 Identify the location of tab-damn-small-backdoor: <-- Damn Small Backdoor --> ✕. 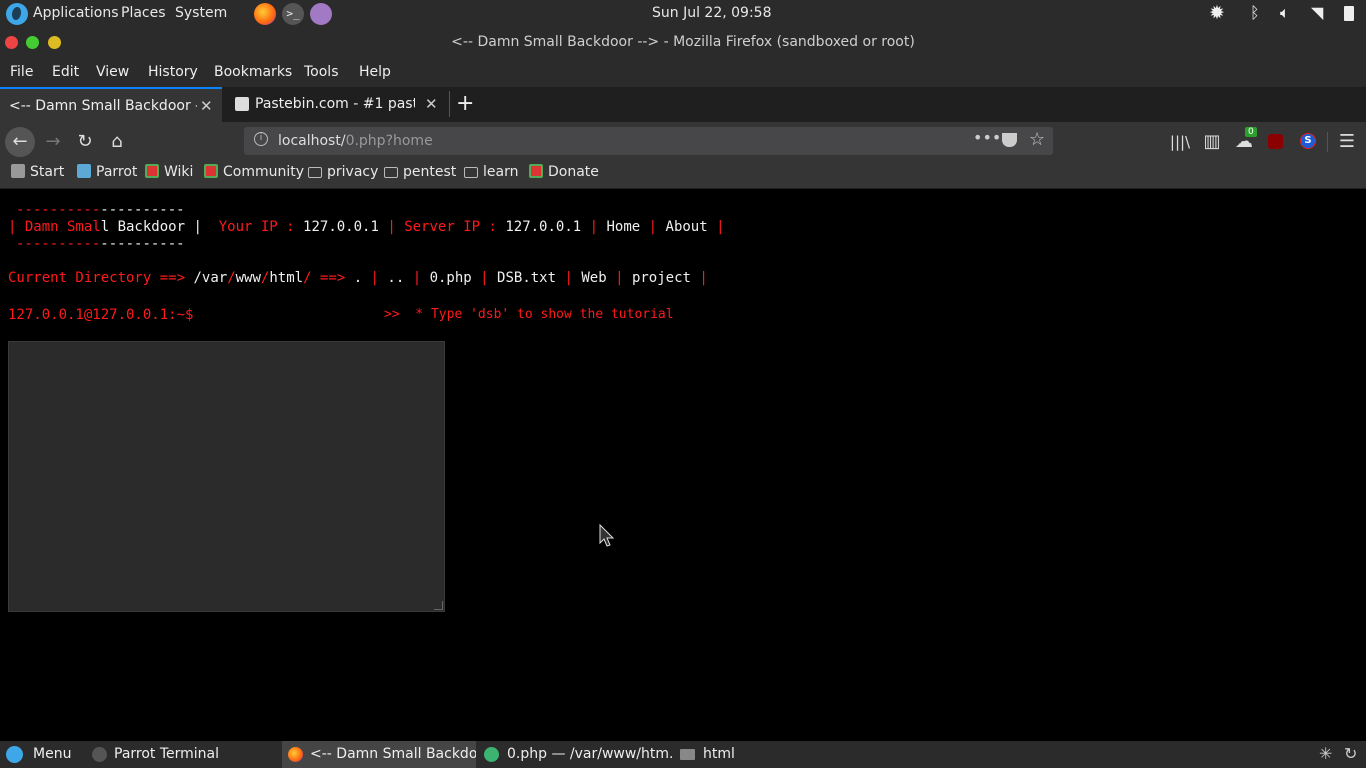
(111, 104).